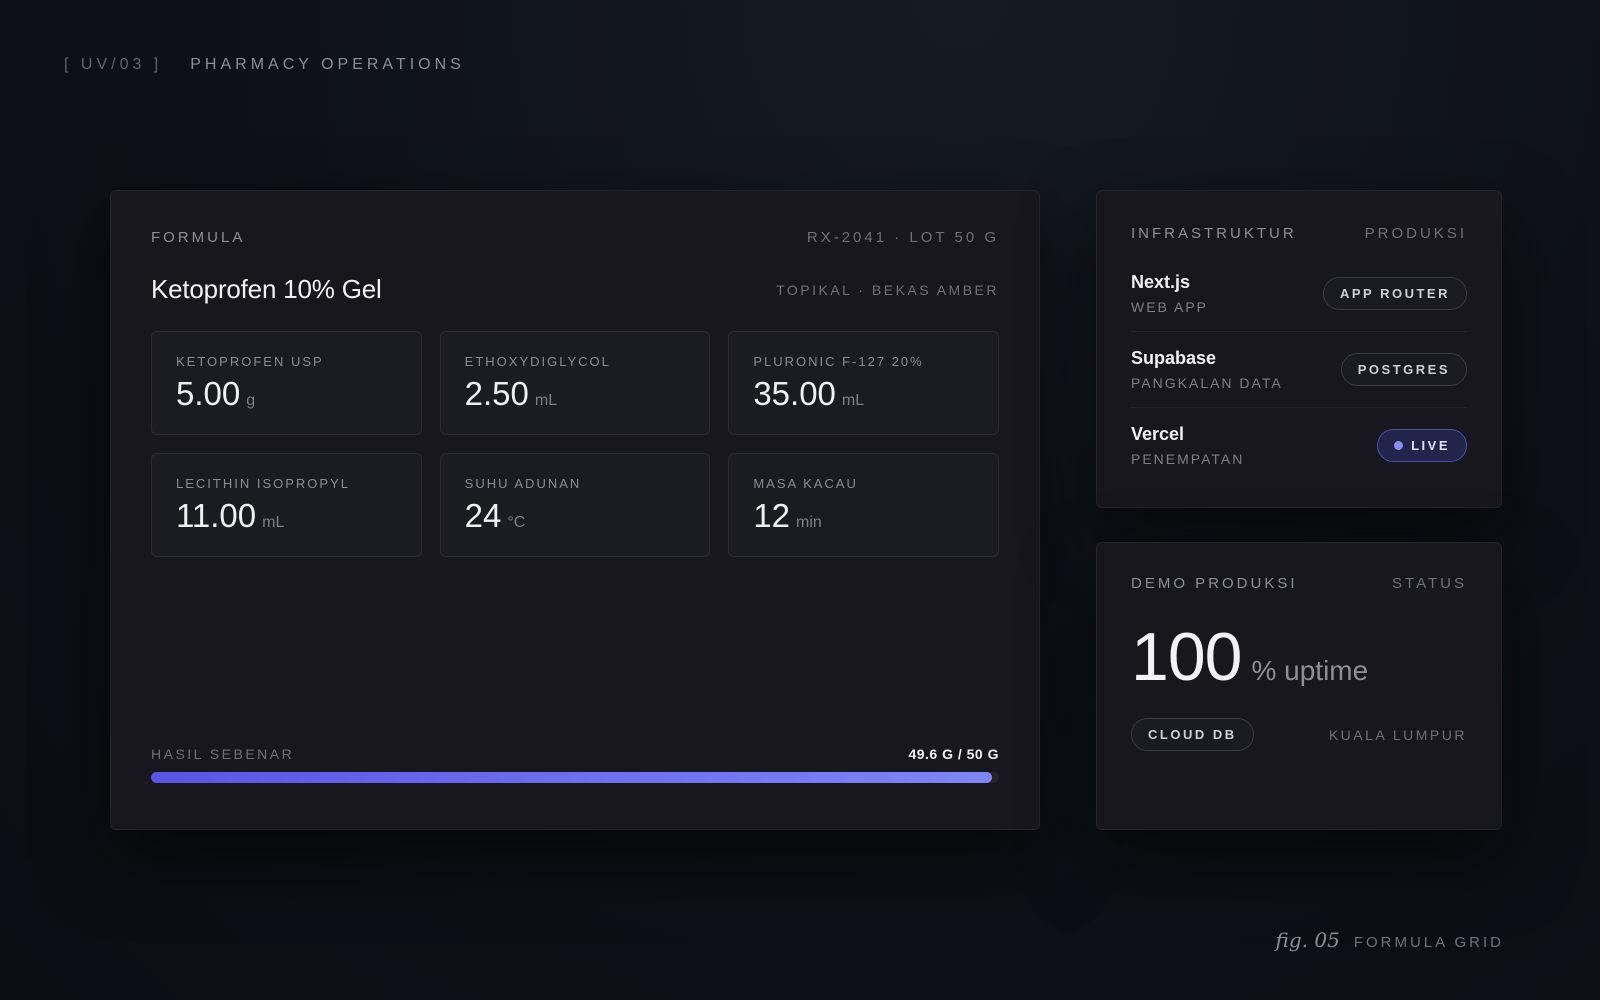 This screenshot has width=1600, height=1000. Describe the element at coordinates (1158, 434) in the screenshot. I see `infra-item-name: Vercel` at that location.